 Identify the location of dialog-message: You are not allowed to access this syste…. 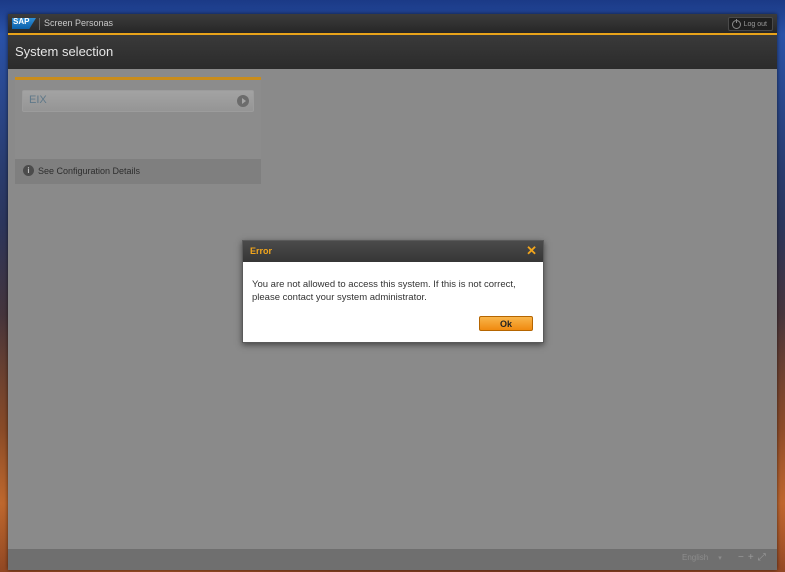
(384, 291).